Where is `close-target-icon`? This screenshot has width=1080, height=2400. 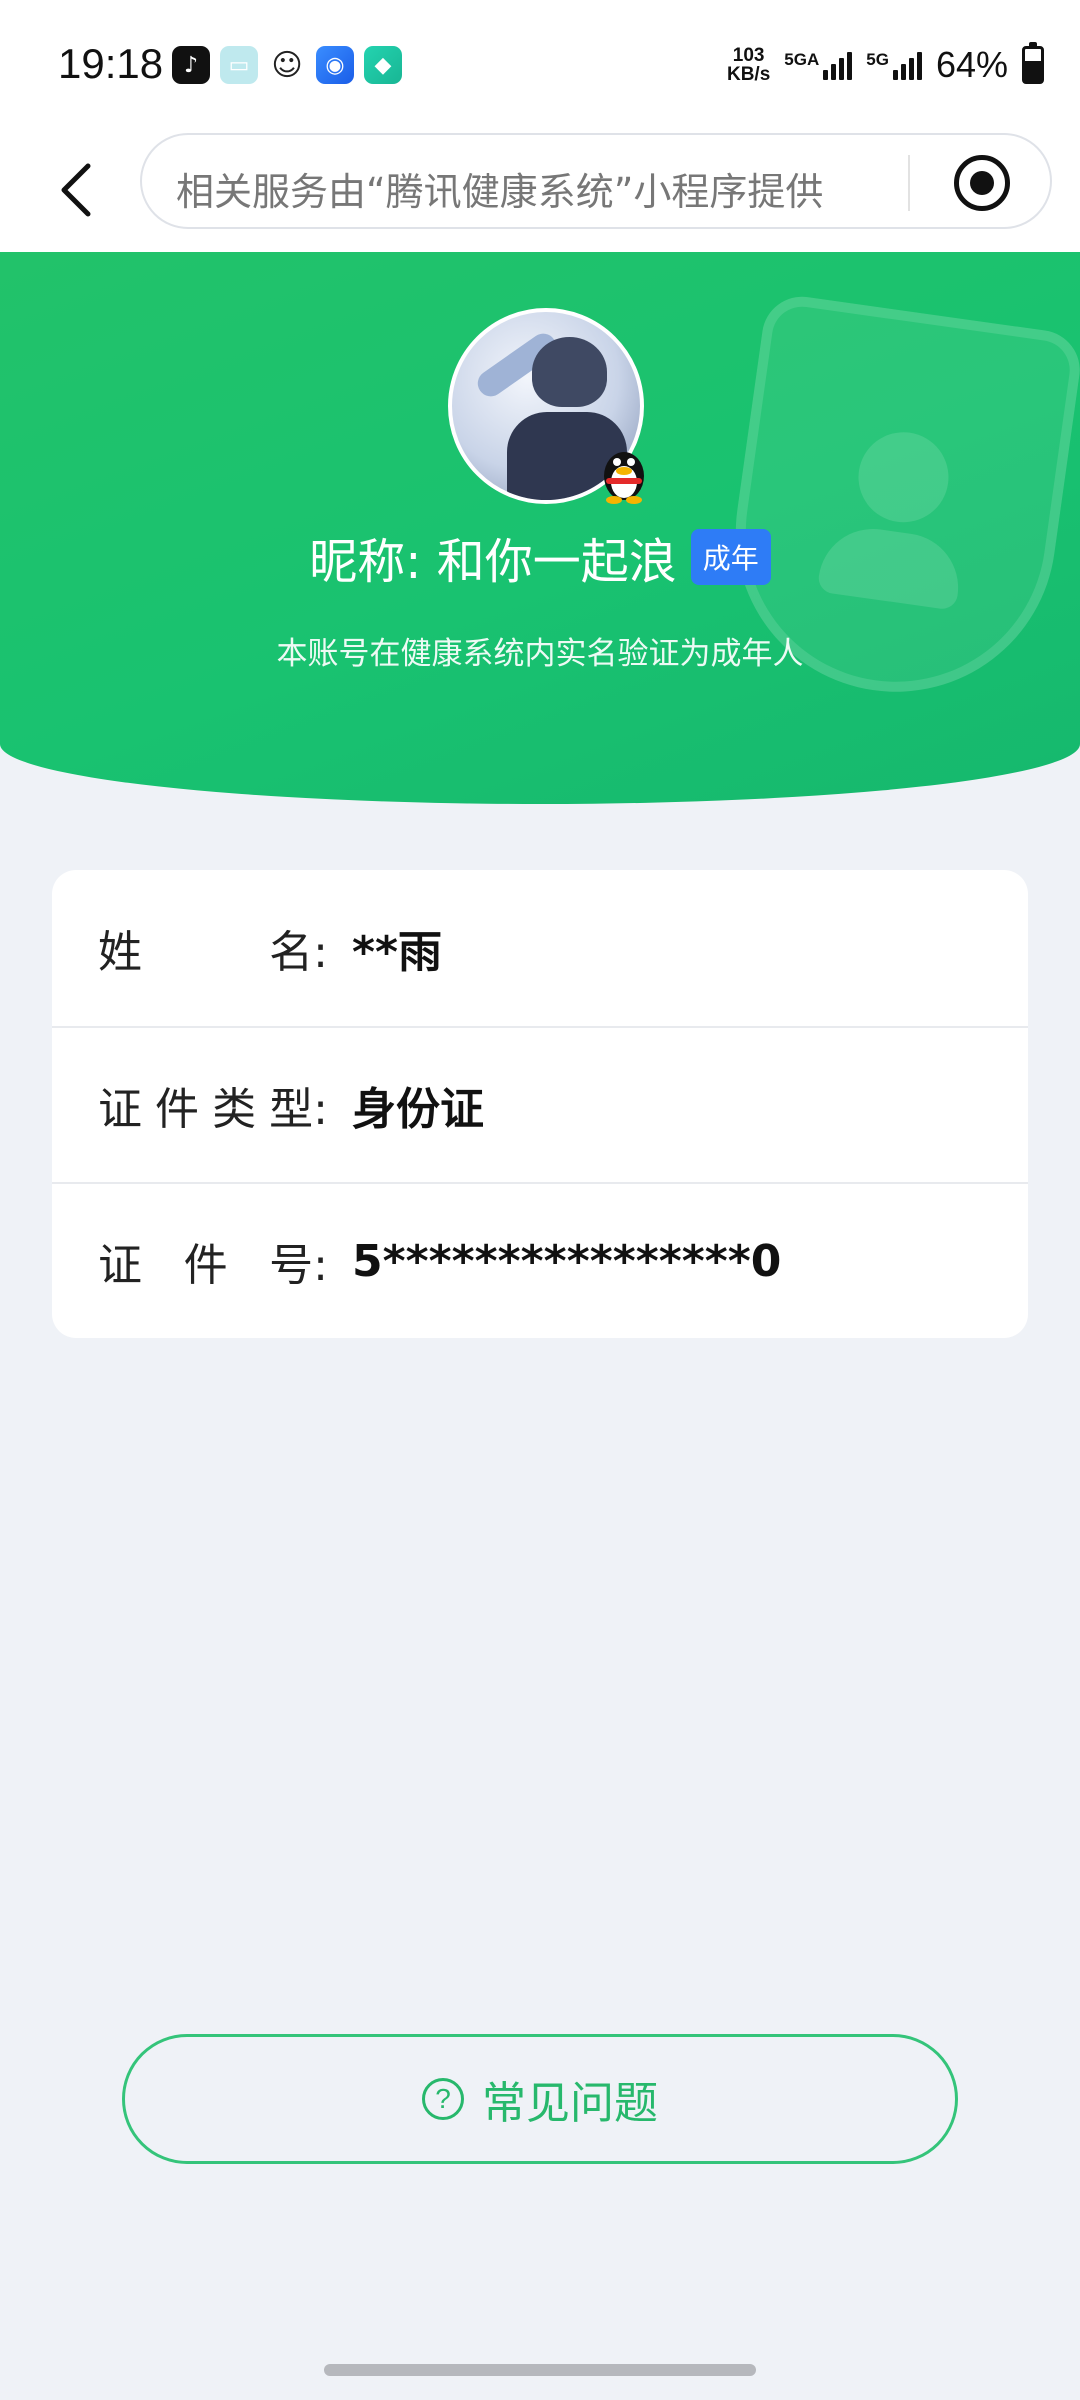 close-target-icon is located at coordinates (982, 183).